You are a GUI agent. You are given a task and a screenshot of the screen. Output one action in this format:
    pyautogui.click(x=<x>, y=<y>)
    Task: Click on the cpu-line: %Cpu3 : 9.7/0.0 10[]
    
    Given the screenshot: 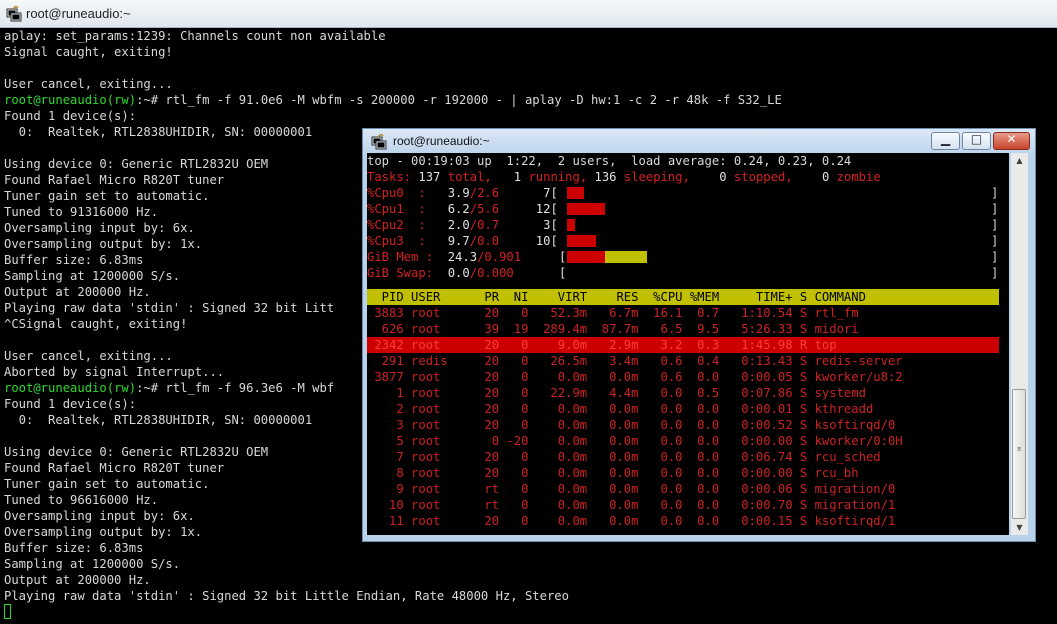 What is the action you would take?
    pyautogui.click(x=683, y=241)
    